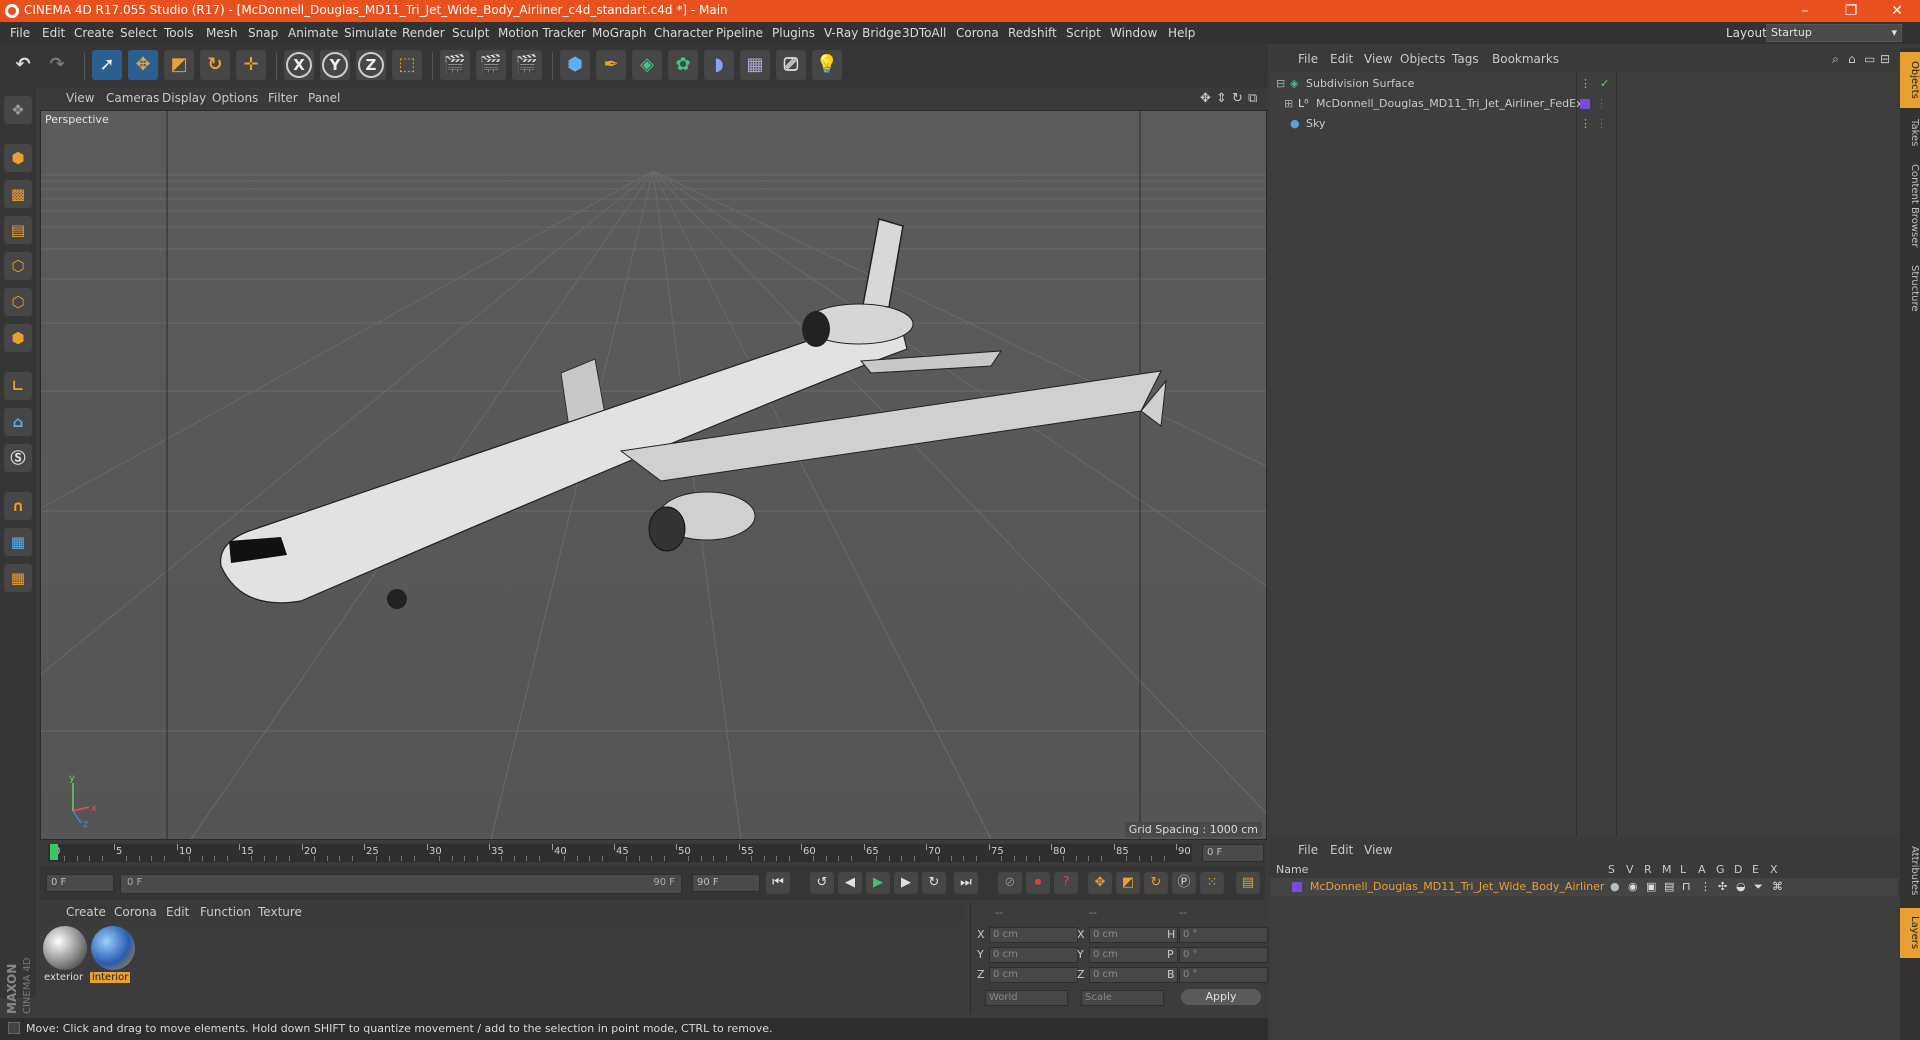 The image size is (1920, 1040). I want to click on menu-redshift: Redshift, so click(1032, 33).